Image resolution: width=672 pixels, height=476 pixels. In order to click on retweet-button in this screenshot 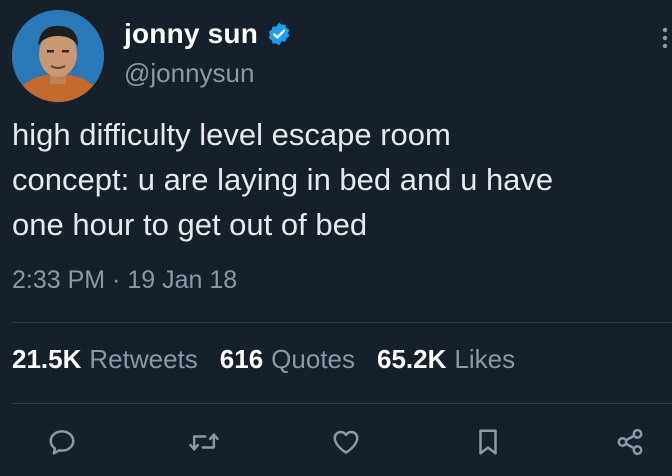, I will do `click(204, 442)`.